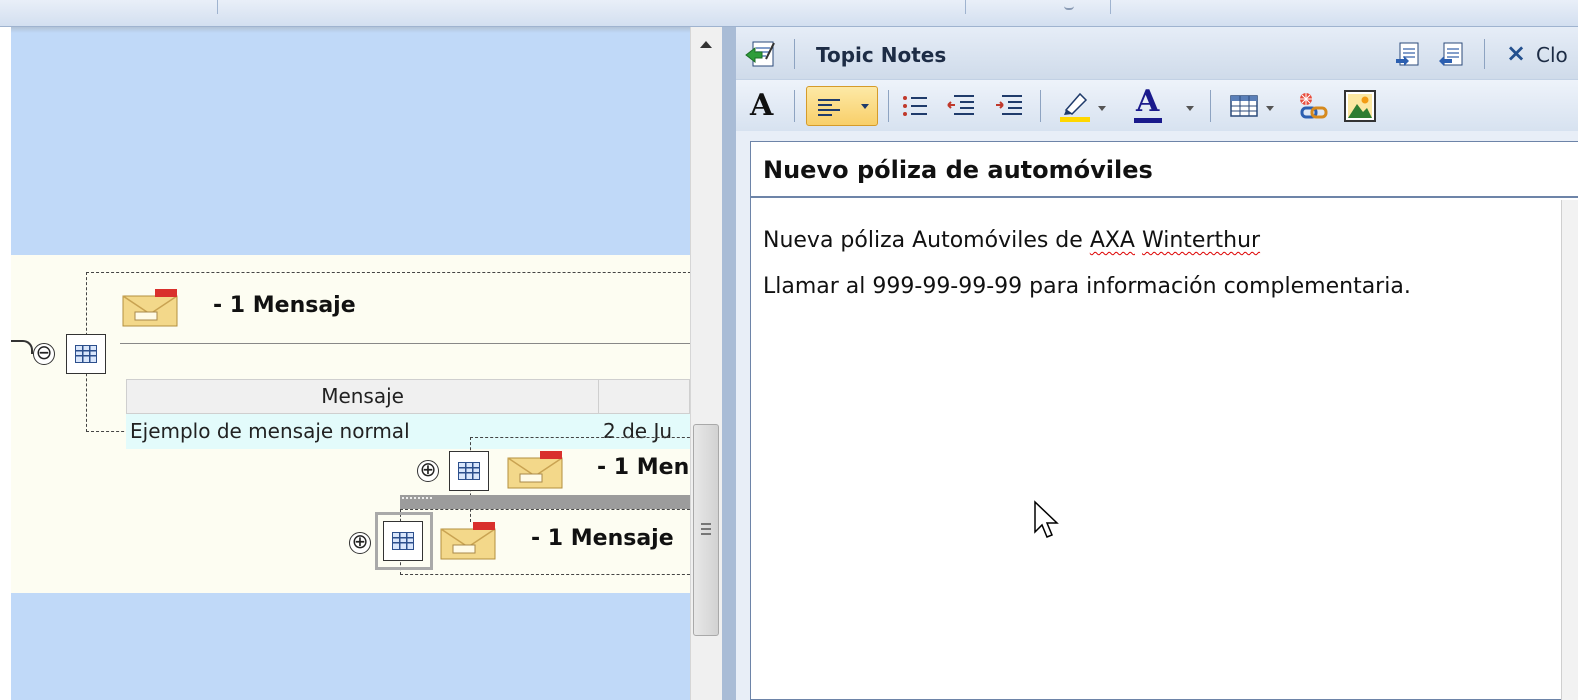 The image size is (1578, 700). What do you see at coordinates (602, 538) in the screenshot?
I see `subtopic-title: - 1 Mensaje` at bounding box center [602, 538].